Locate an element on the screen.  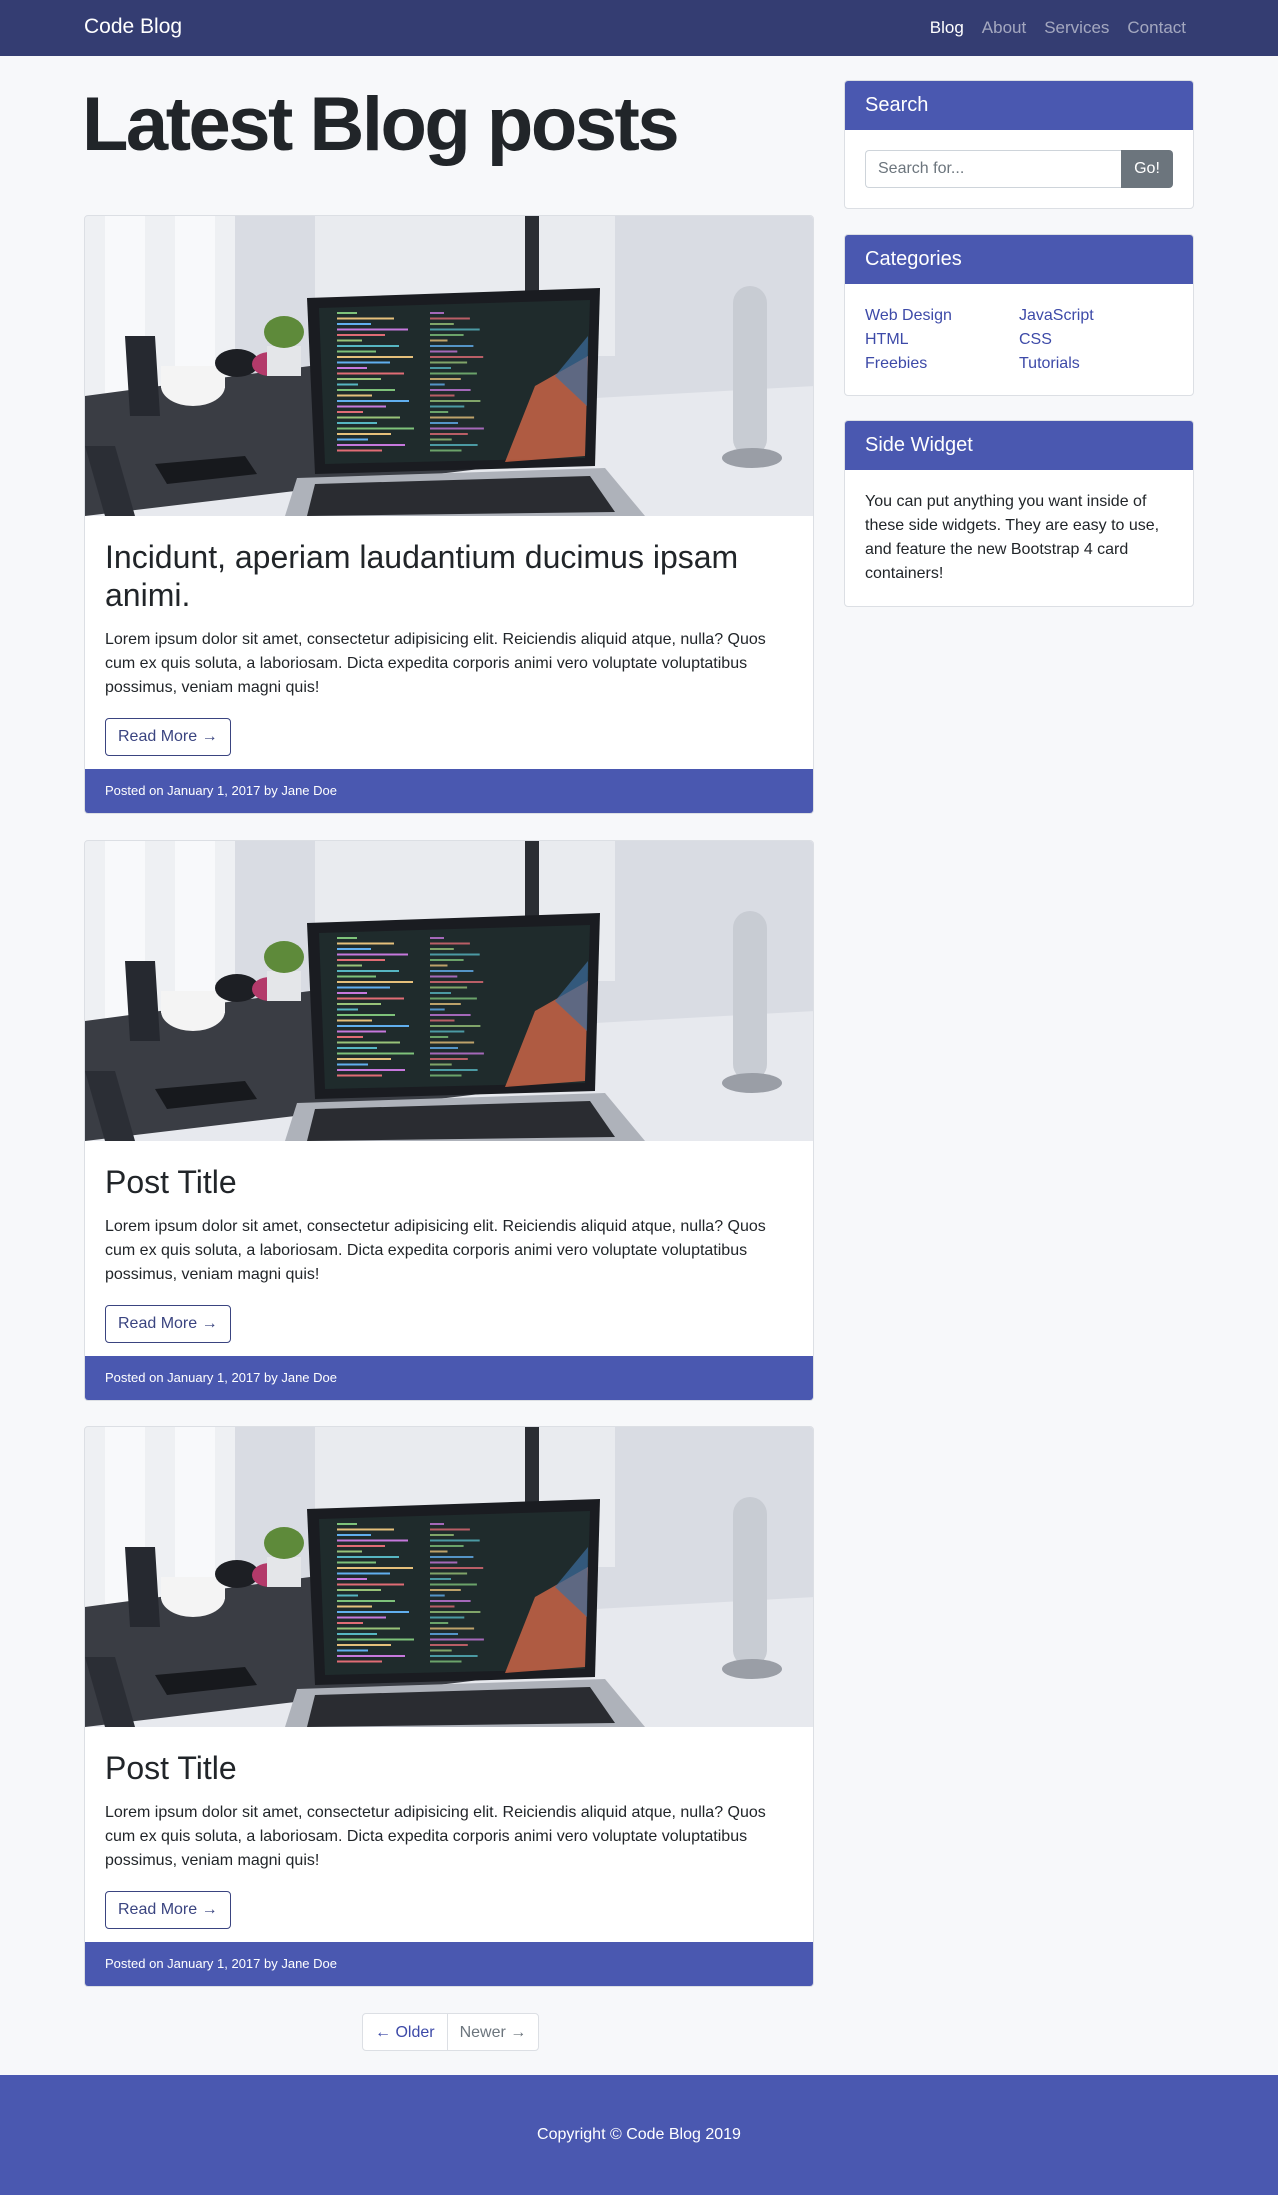
search-row: Go! is located at coordinates (1019, 169).